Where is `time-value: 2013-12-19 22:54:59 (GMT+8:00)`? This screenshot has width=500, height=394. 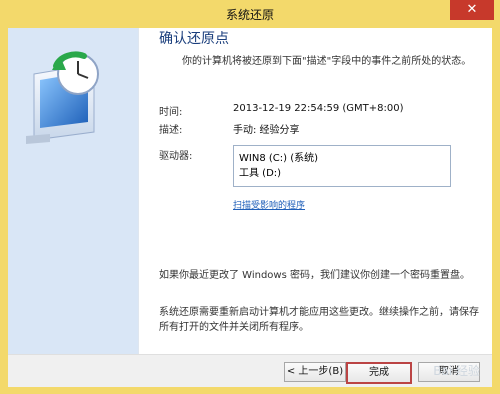 time-value: 2013-12-19 22:54:59 (GMT+8:00) is located at coordinates (318, 108).